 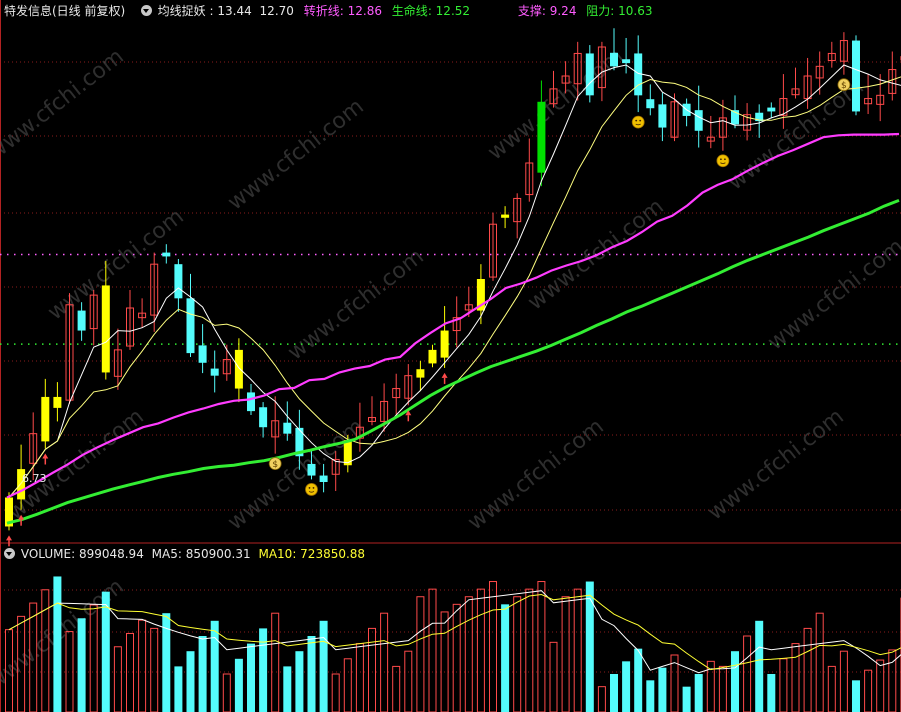 What do you see at coordinates (234, 11) in the screenshot?
I see `indicator-val1: 13.44` at bounding box center [234, 11].